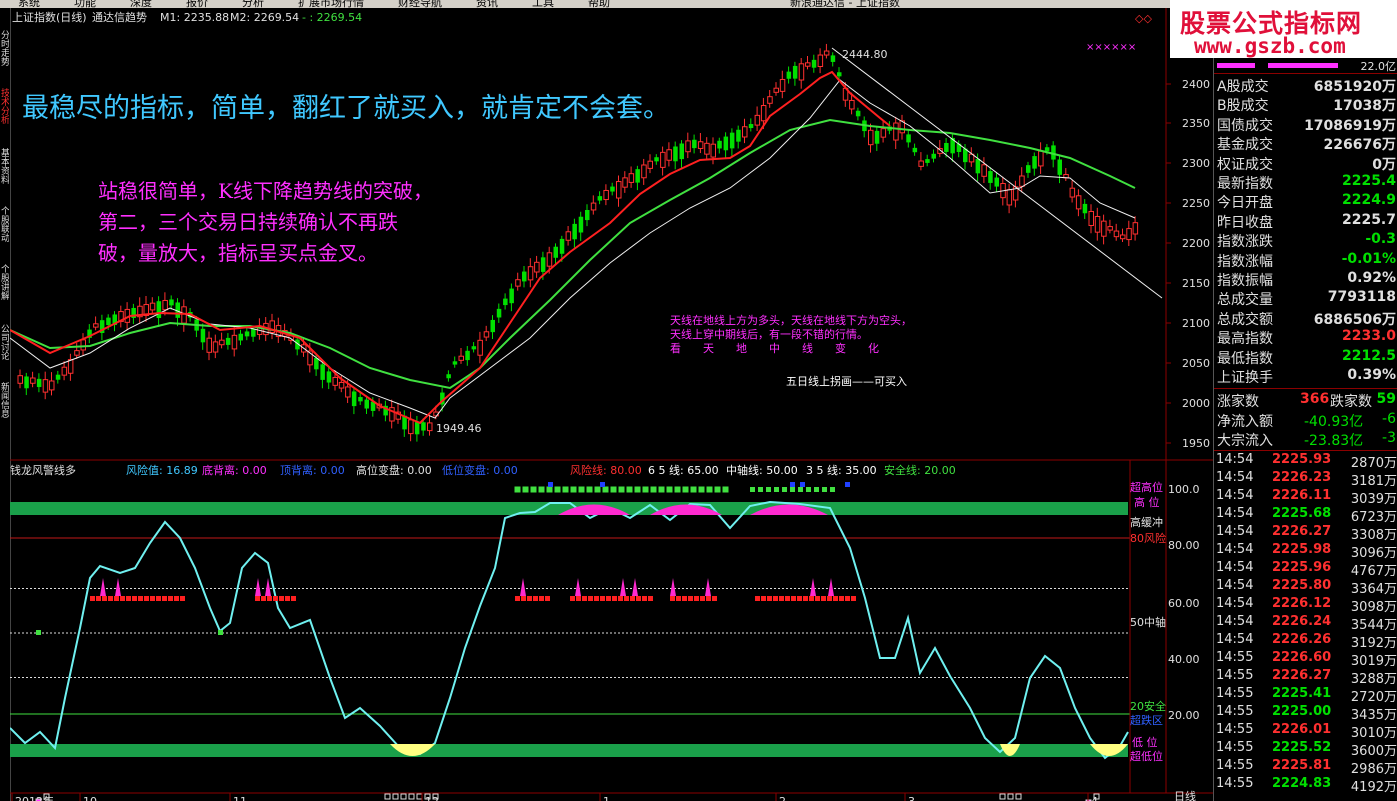 This screenshot has height=801, width=1397. Describe the element at coordinates (459, 428) in the screenshot. I see `low-label: 1949.46` at that location.